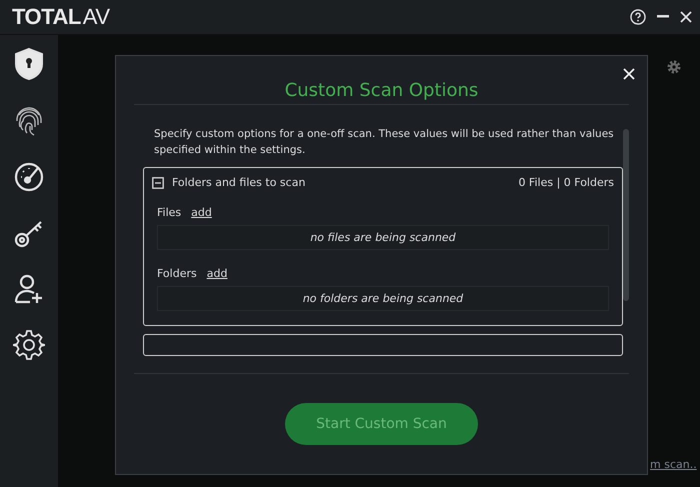 The height and width of the screenshot is (487, 700). What do you see at coordinates (29, 121) in the screenshot?
I see `fingerprint-icon` at bounding box center [29, 121].